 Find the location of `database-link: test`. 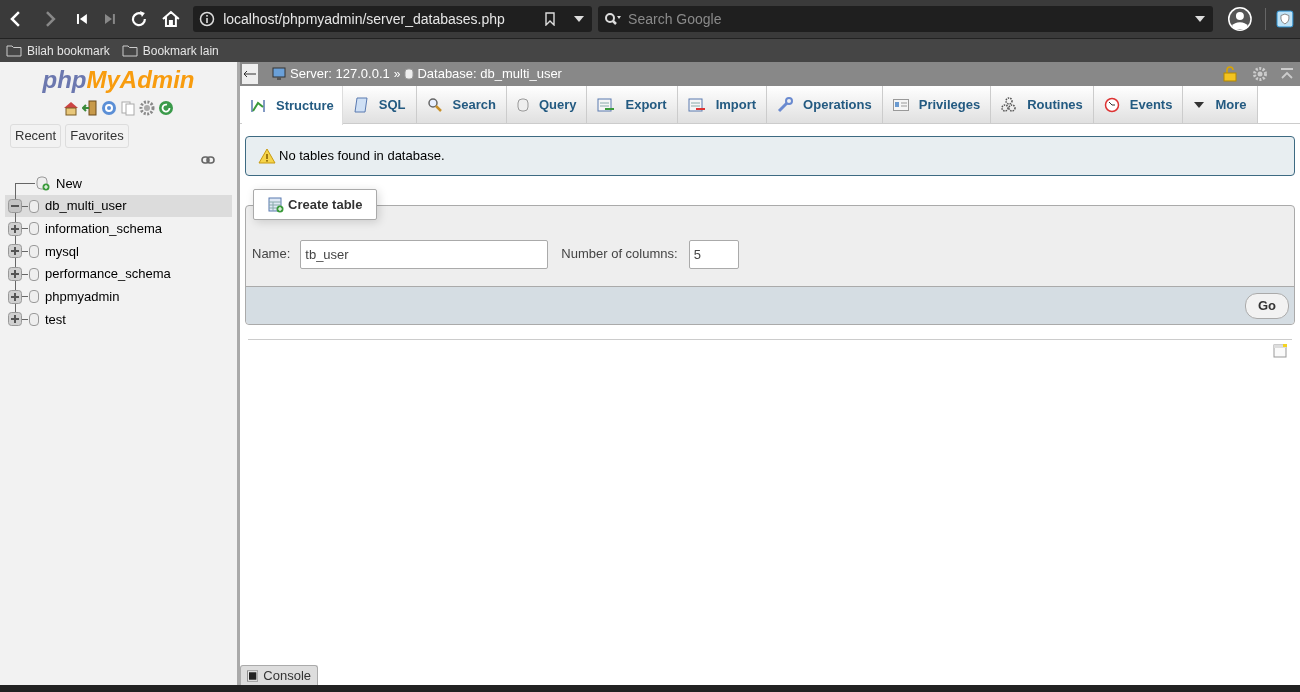

database-link: test is located at coordinates (55, 319).